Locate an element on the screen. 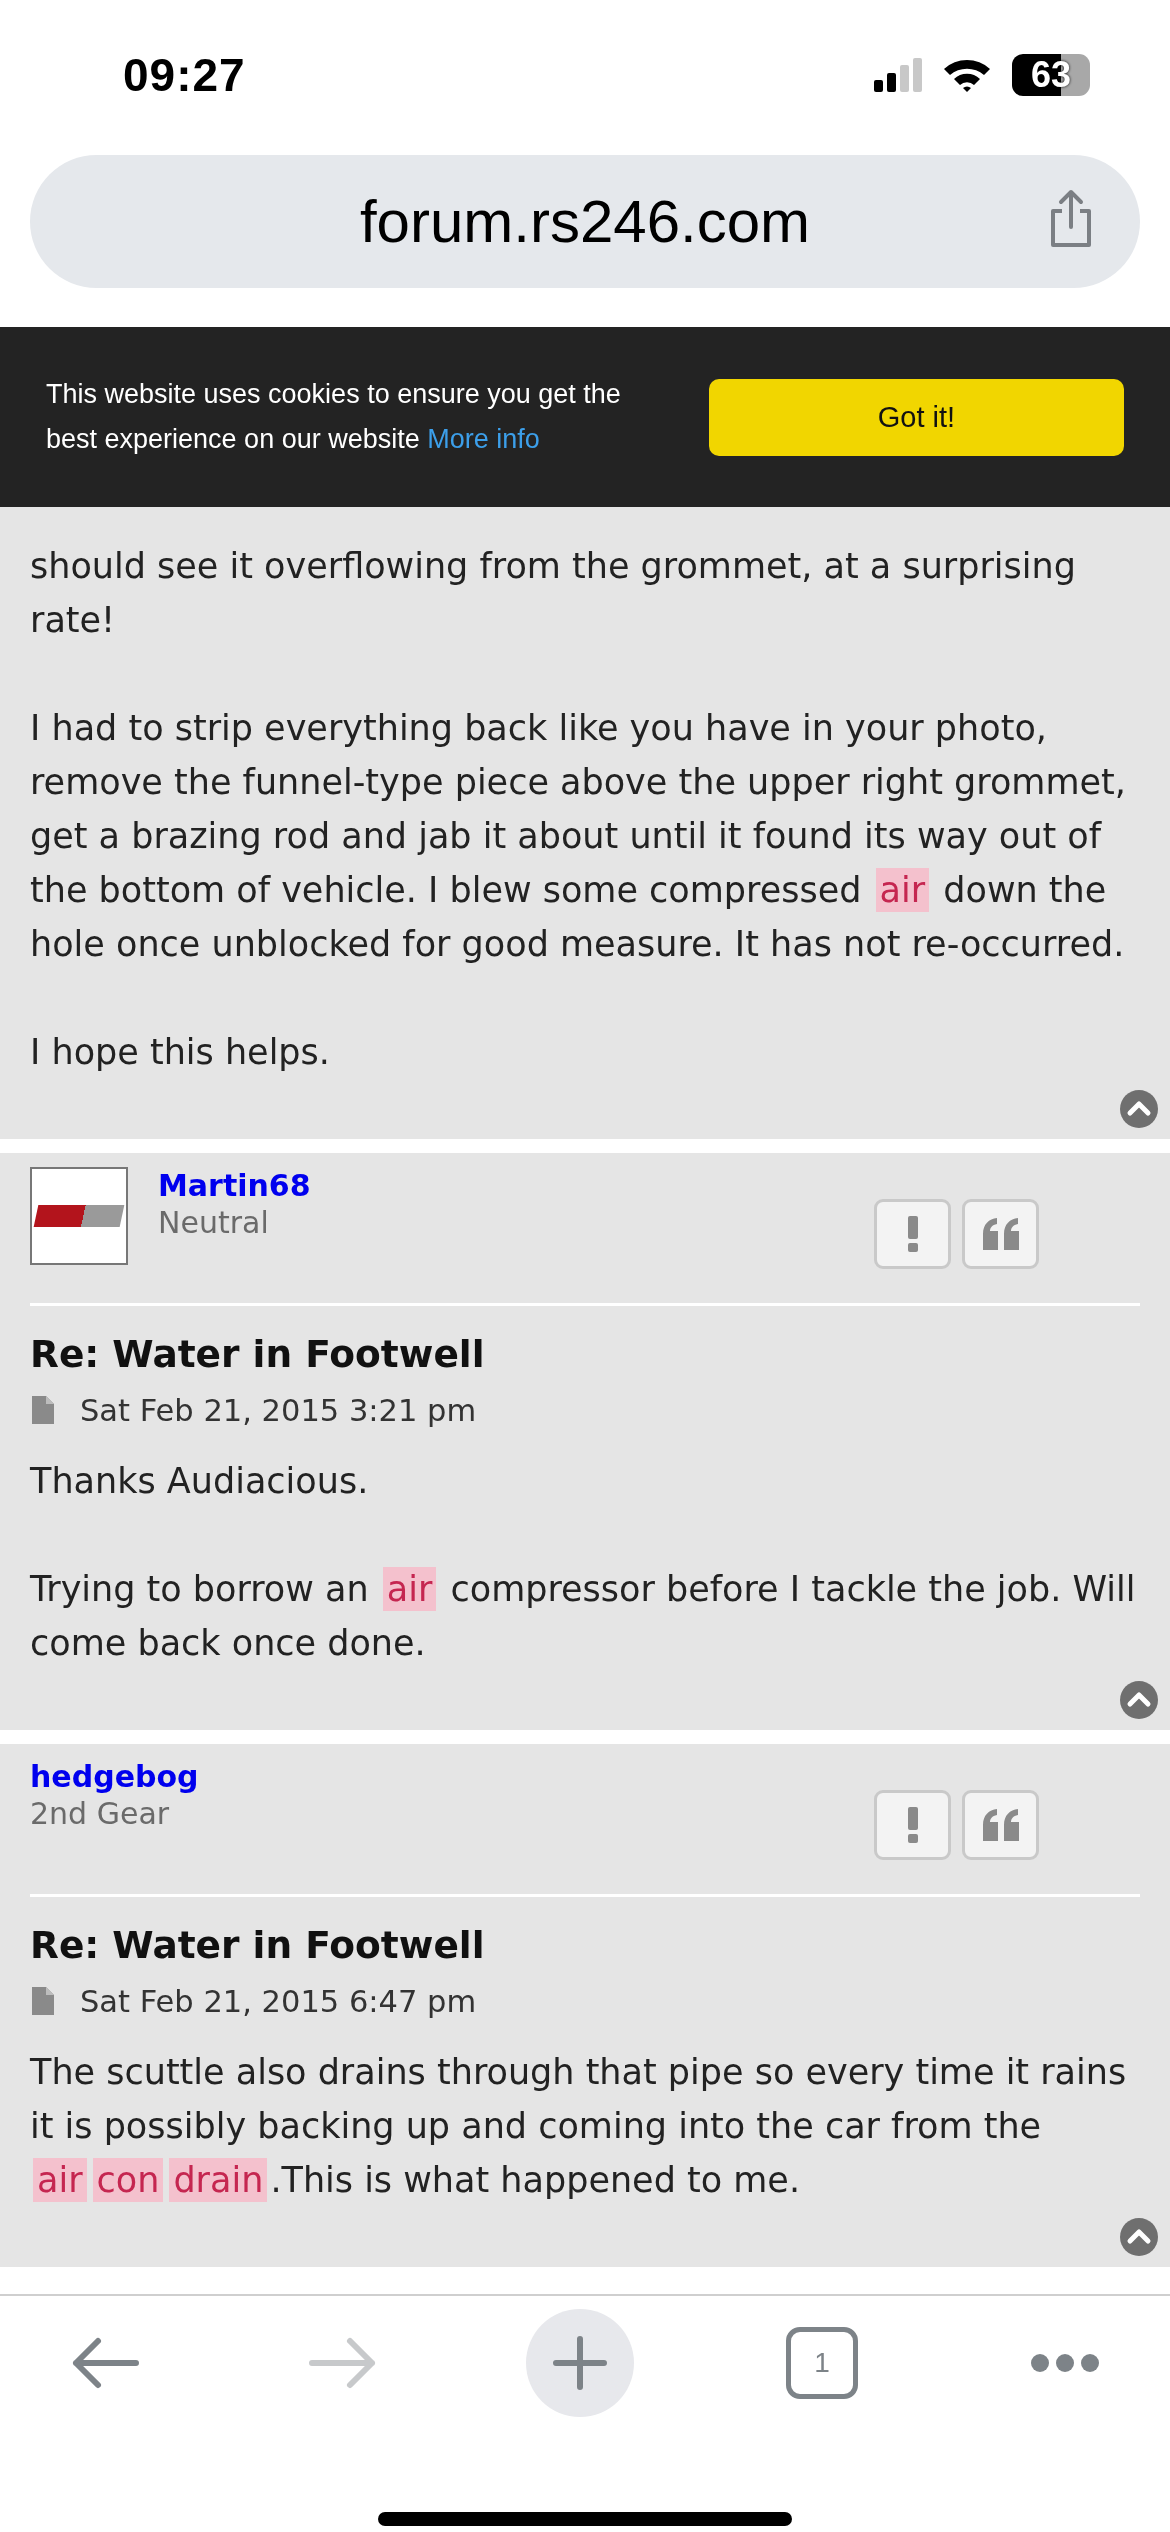 This screenshot has height=2532, width=1170. wifi-icon is located at coordinates (967, 75).